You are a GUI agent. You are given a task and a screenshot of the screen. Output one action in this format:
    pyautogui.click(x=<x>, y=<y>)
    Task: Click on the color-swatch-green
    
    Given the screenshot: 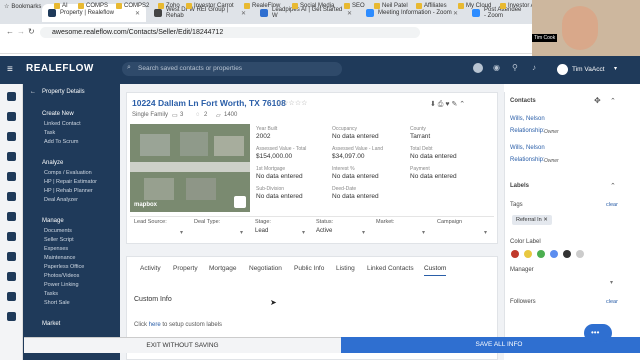 What is the action you would take?
    pyautogui.click(x=541, y=254)
    